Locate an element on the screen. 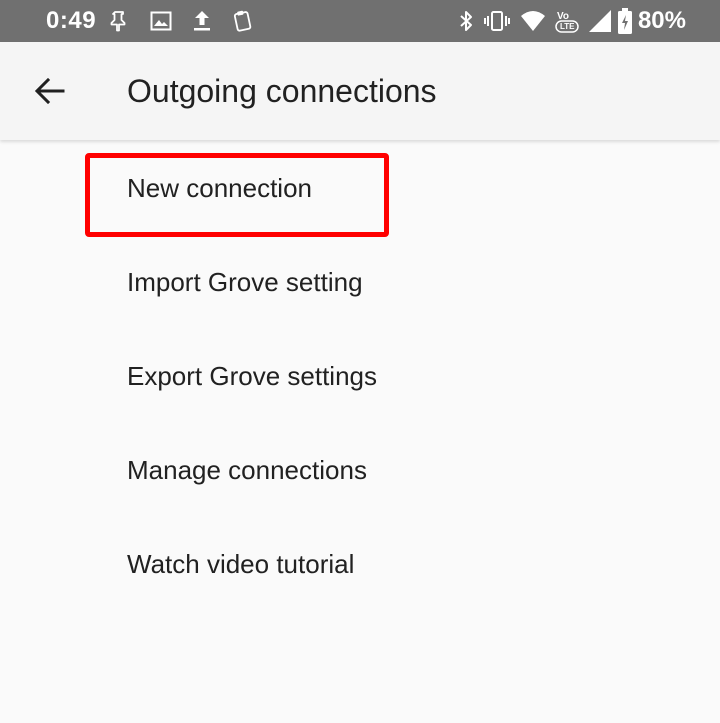 This screenshot has height=723, width=720. vibrate-icon is located at coordinates (496, 21).